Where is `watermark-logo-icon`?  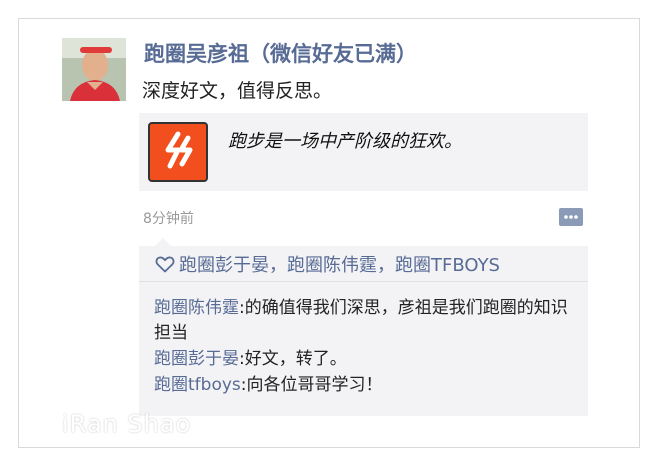
watermark-logo-icon is located at coordinates (43, 422).